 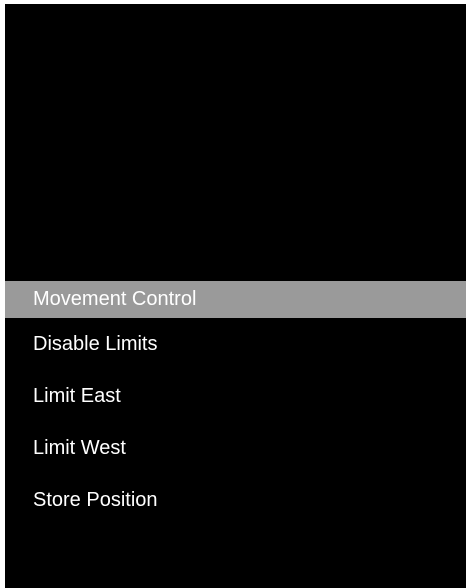 I want to click on menu-item-limit-west: Limit West, so click(x=235, y=448).